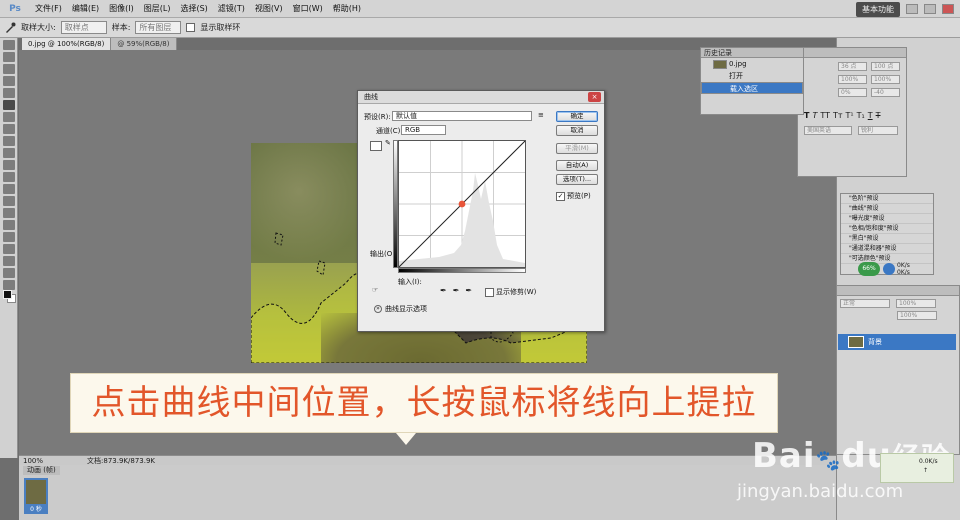  Describe the element at coordinates (885, 92) in the screenshot. I see `kerning-field: -40` at that location.